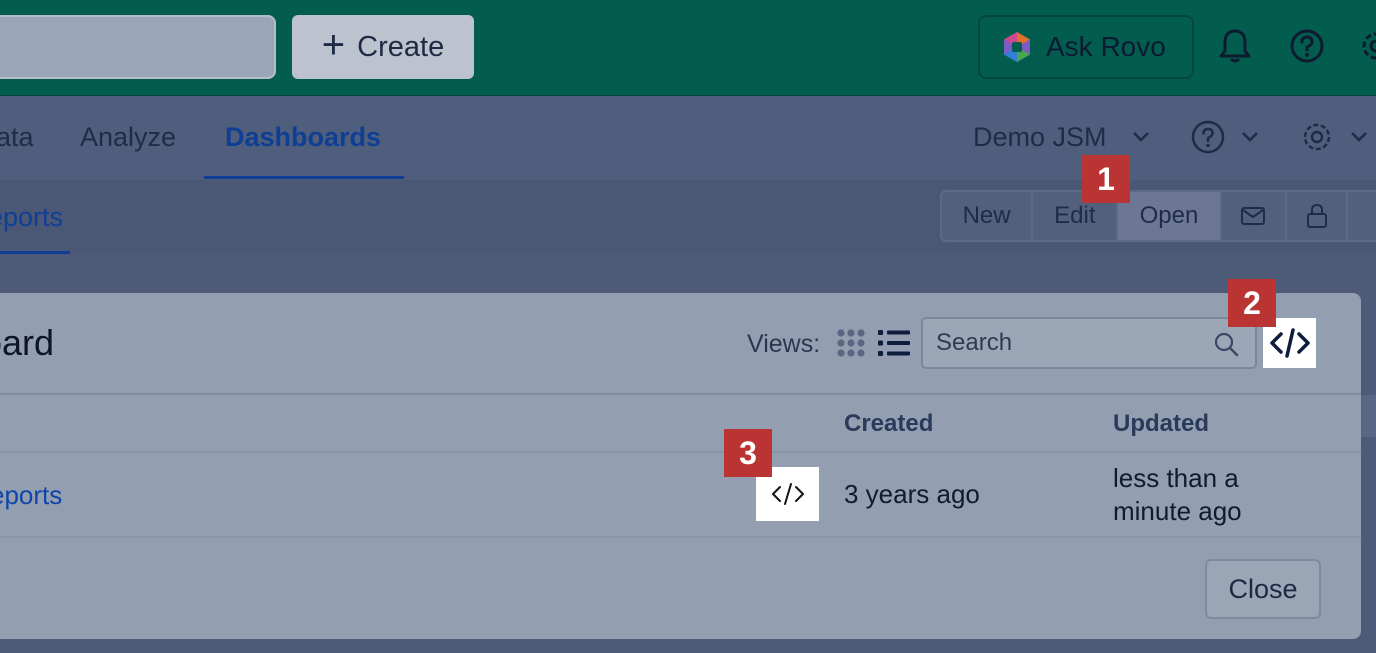 The width and height of the screenshot is (1376, 653). What do you see at coordinates (35, 252) in the screenshot?
I see `active-subtab-indicator` at bounding box center [35, 252].